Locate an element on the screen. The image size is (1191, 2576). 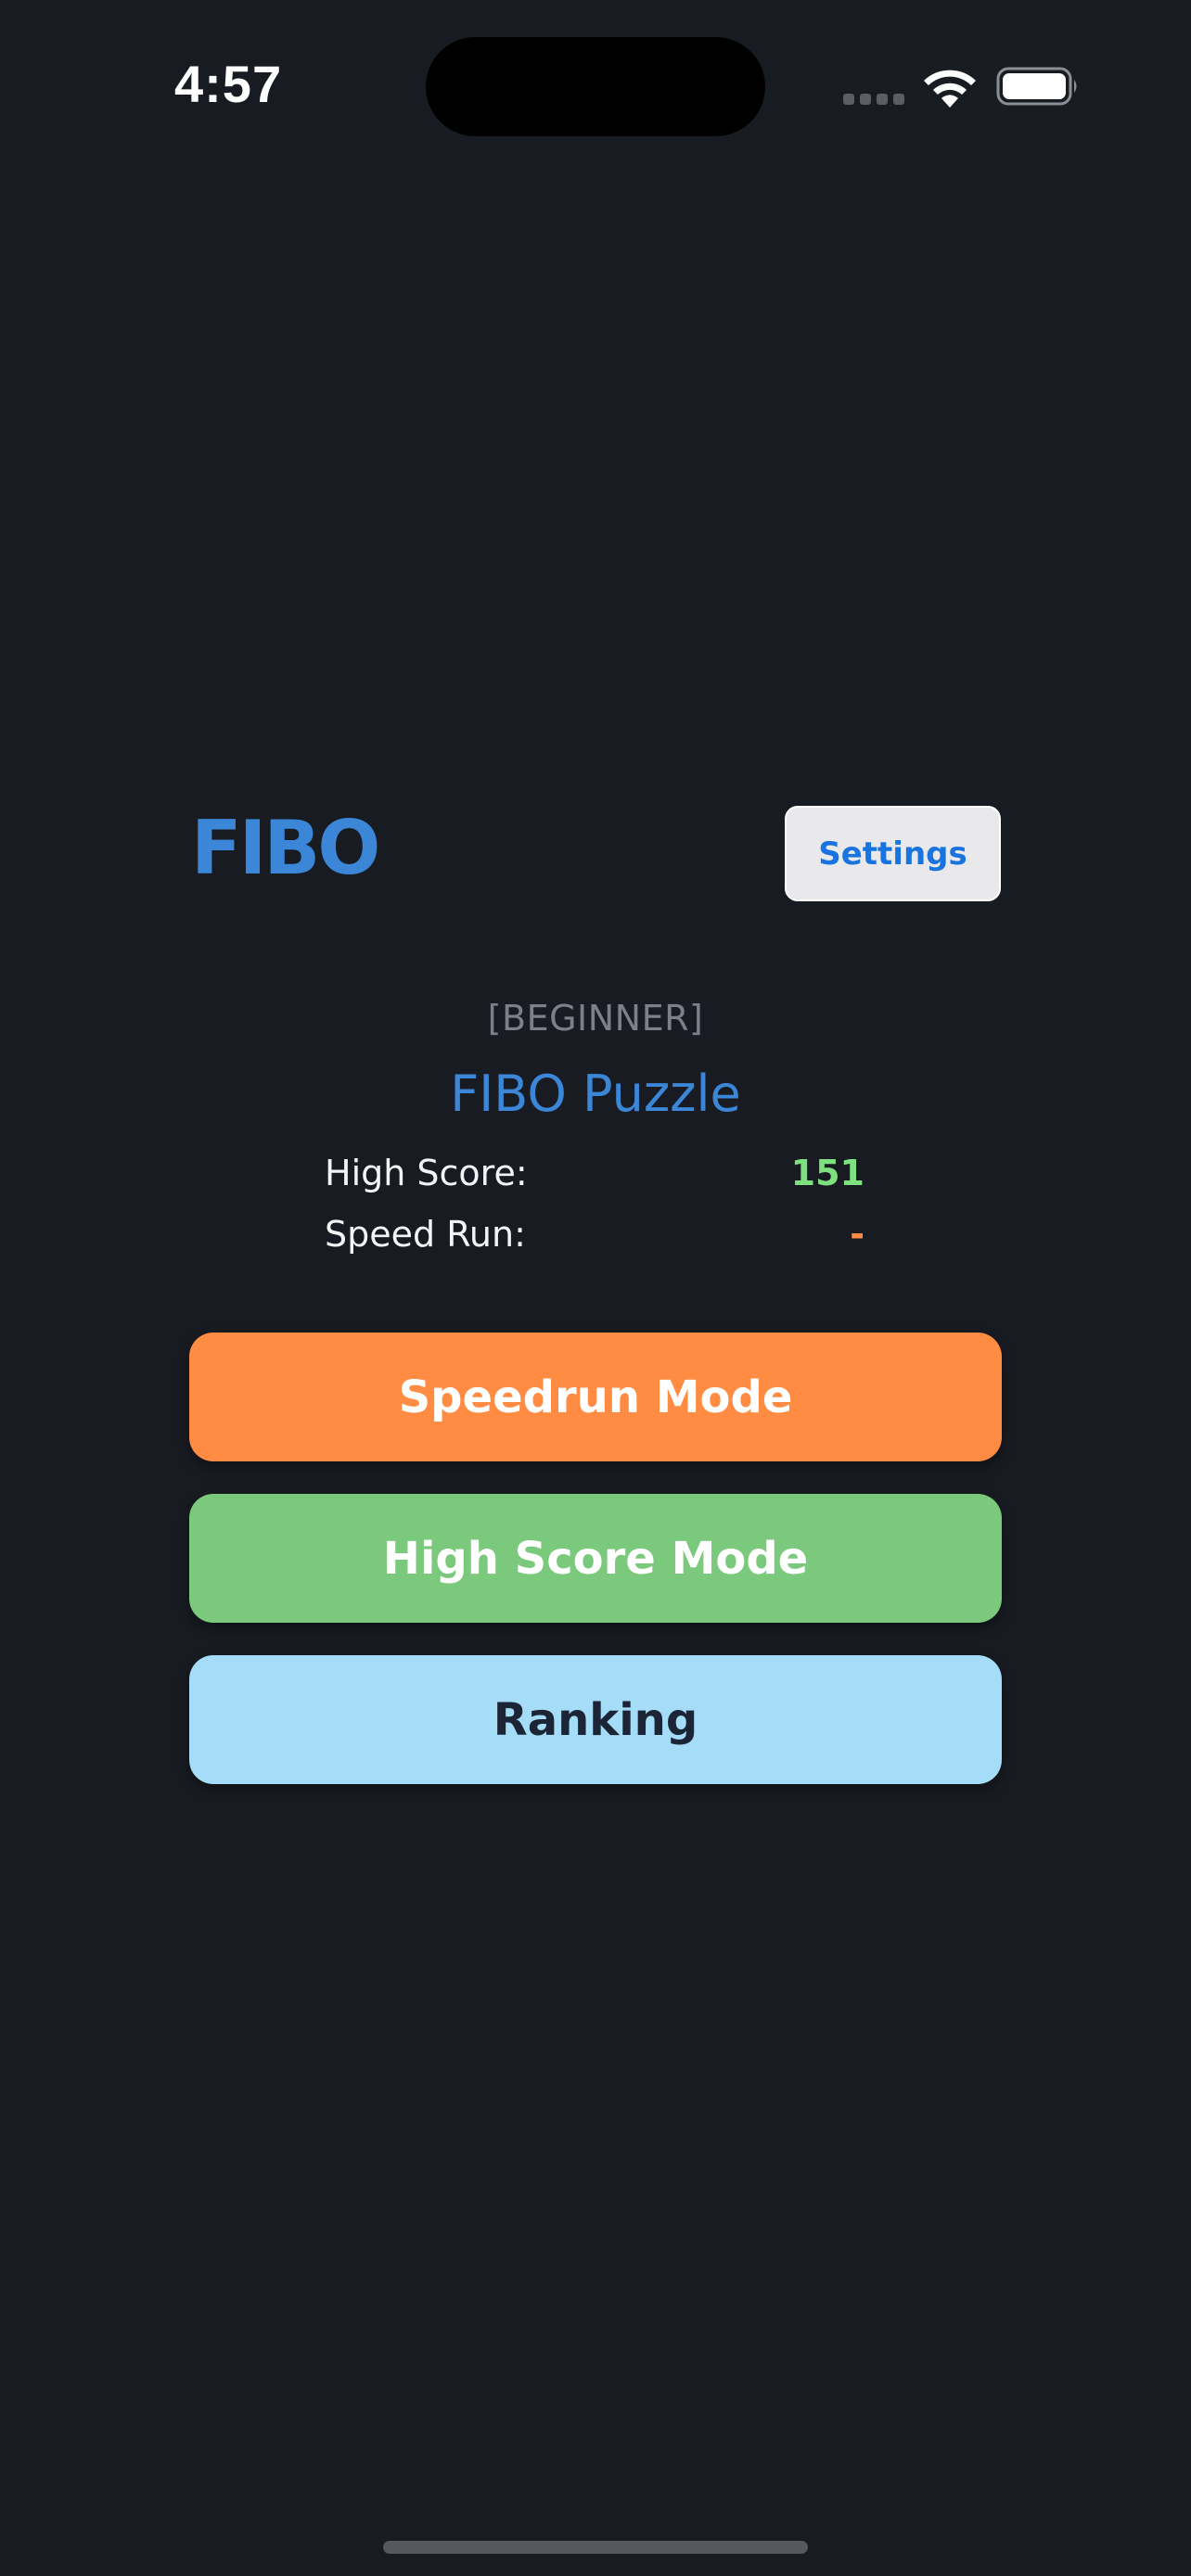
cellular-signal-icon is located at coordinates (873, 99).